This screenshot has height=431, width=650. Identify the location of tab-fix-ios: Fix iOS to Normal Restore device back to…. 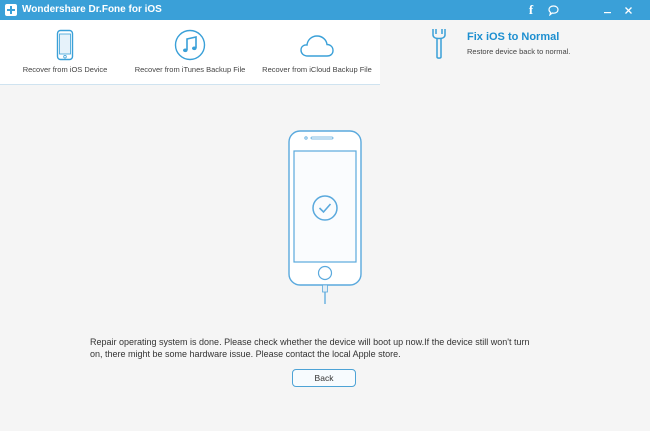
(515, 52).